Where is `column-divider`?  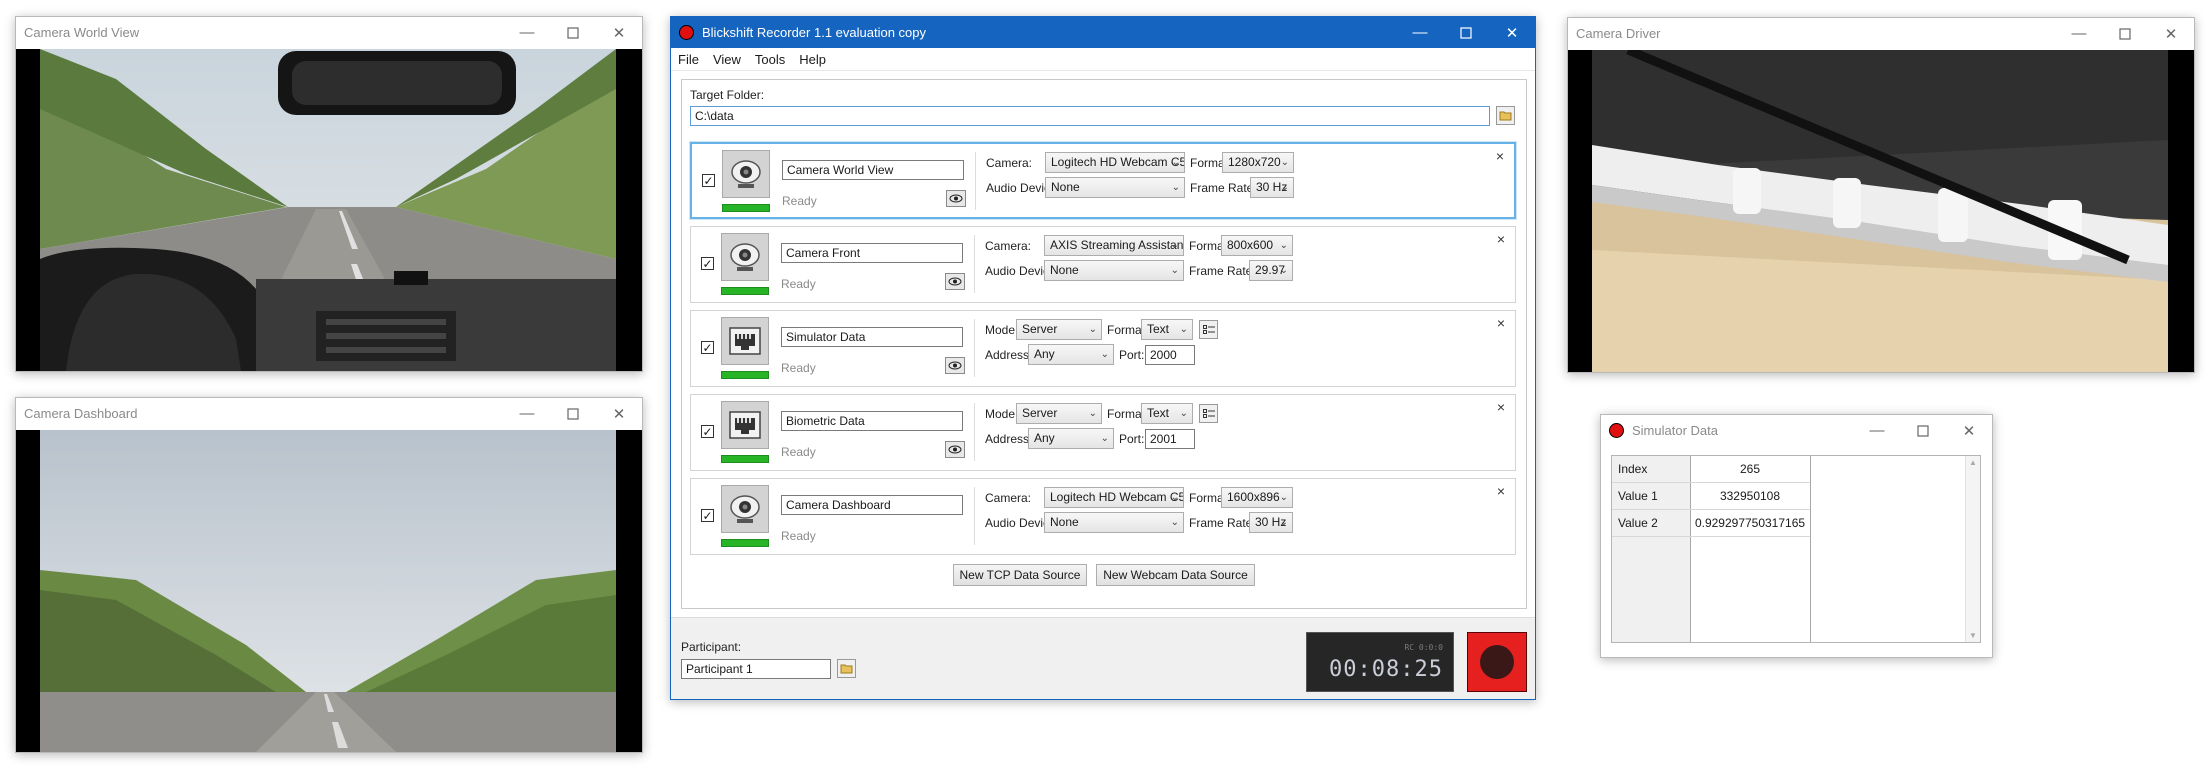
column-divider is located at coordinates (1810, 549).